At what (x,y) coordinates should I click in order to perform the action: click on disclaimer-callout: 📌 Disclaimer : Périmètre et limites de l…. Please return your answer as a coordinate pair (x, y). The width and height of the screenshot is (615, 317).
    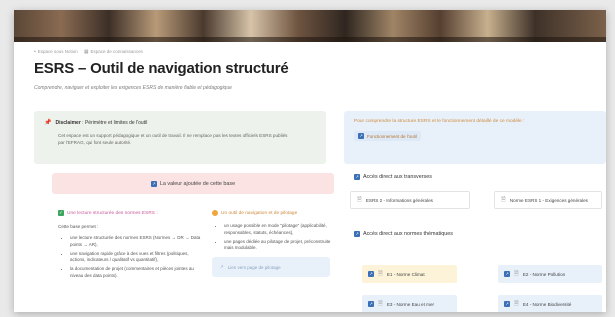
    Looking at the image, I should click on (180, 137).